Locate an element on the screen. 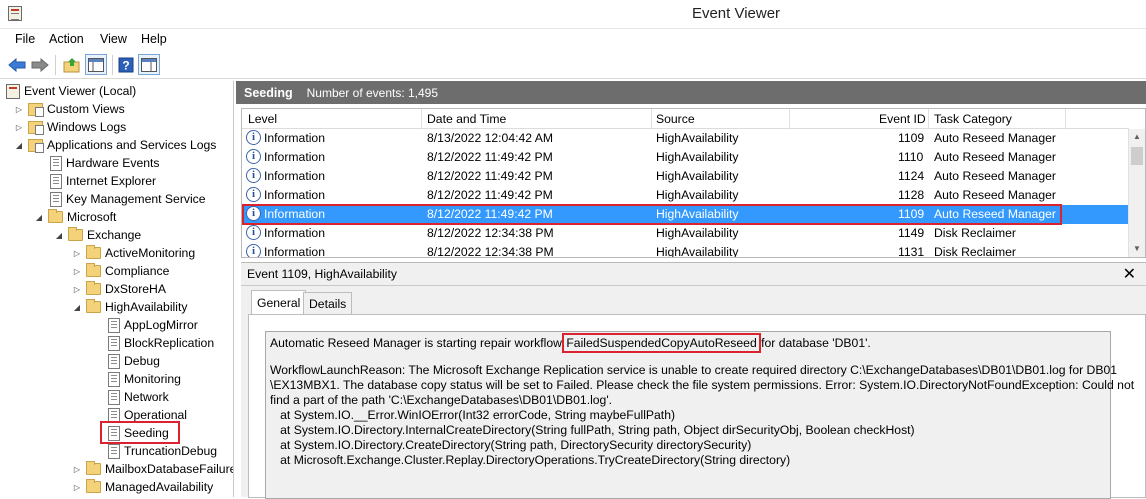  back-button is located at coordinates (17, 64).